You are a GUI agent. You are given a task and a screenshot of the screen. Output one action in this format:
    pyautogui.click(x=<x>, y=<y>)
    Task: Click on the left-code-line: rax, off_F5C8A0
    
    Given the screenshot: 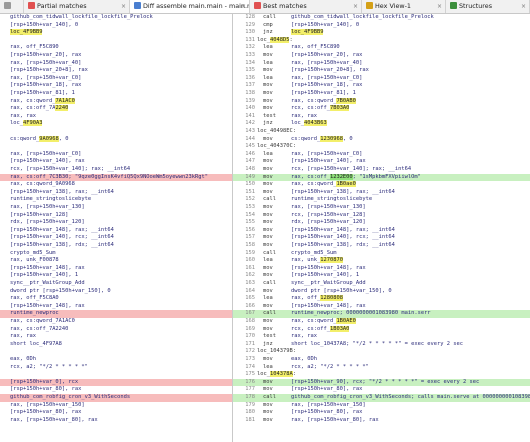 What is the action you would take?
    pyautogui.click(x=116, y=299)
    